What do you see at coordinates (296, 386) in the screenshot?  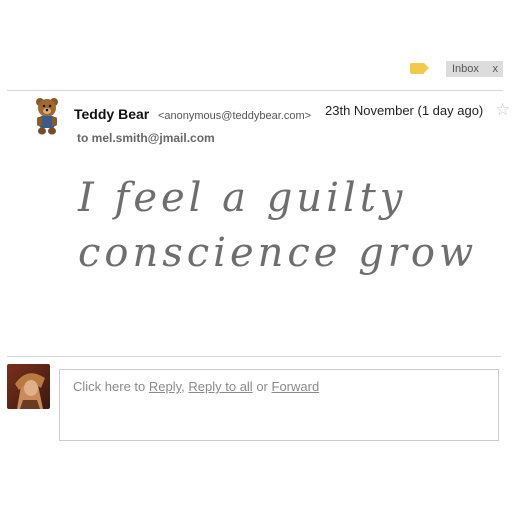 I see `forward-link: Forward` at bounding box center [296, 386].